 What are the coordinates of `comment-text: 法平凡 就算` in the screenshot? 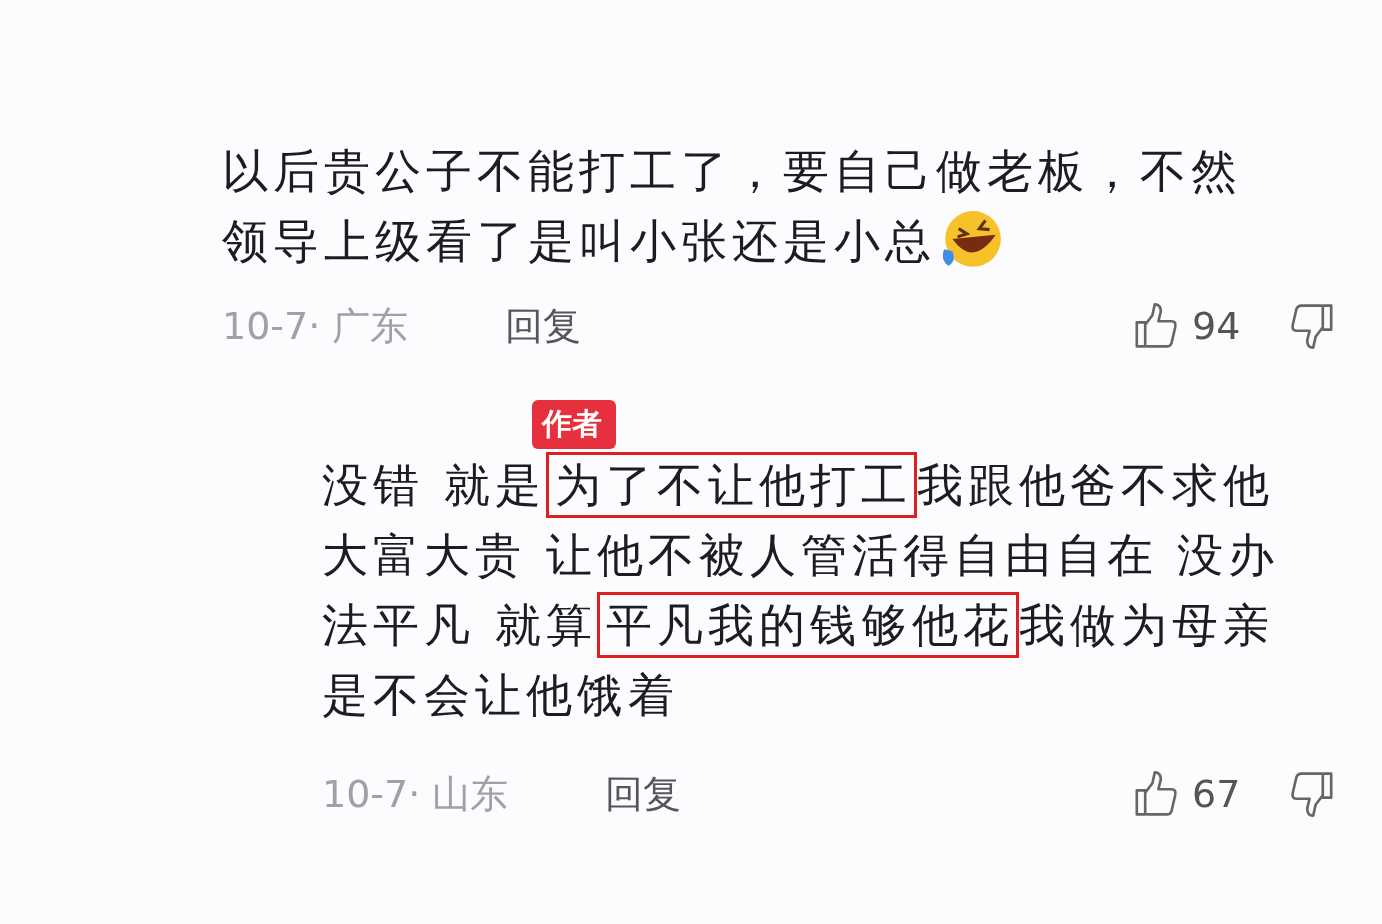 It's located at (459, 625).